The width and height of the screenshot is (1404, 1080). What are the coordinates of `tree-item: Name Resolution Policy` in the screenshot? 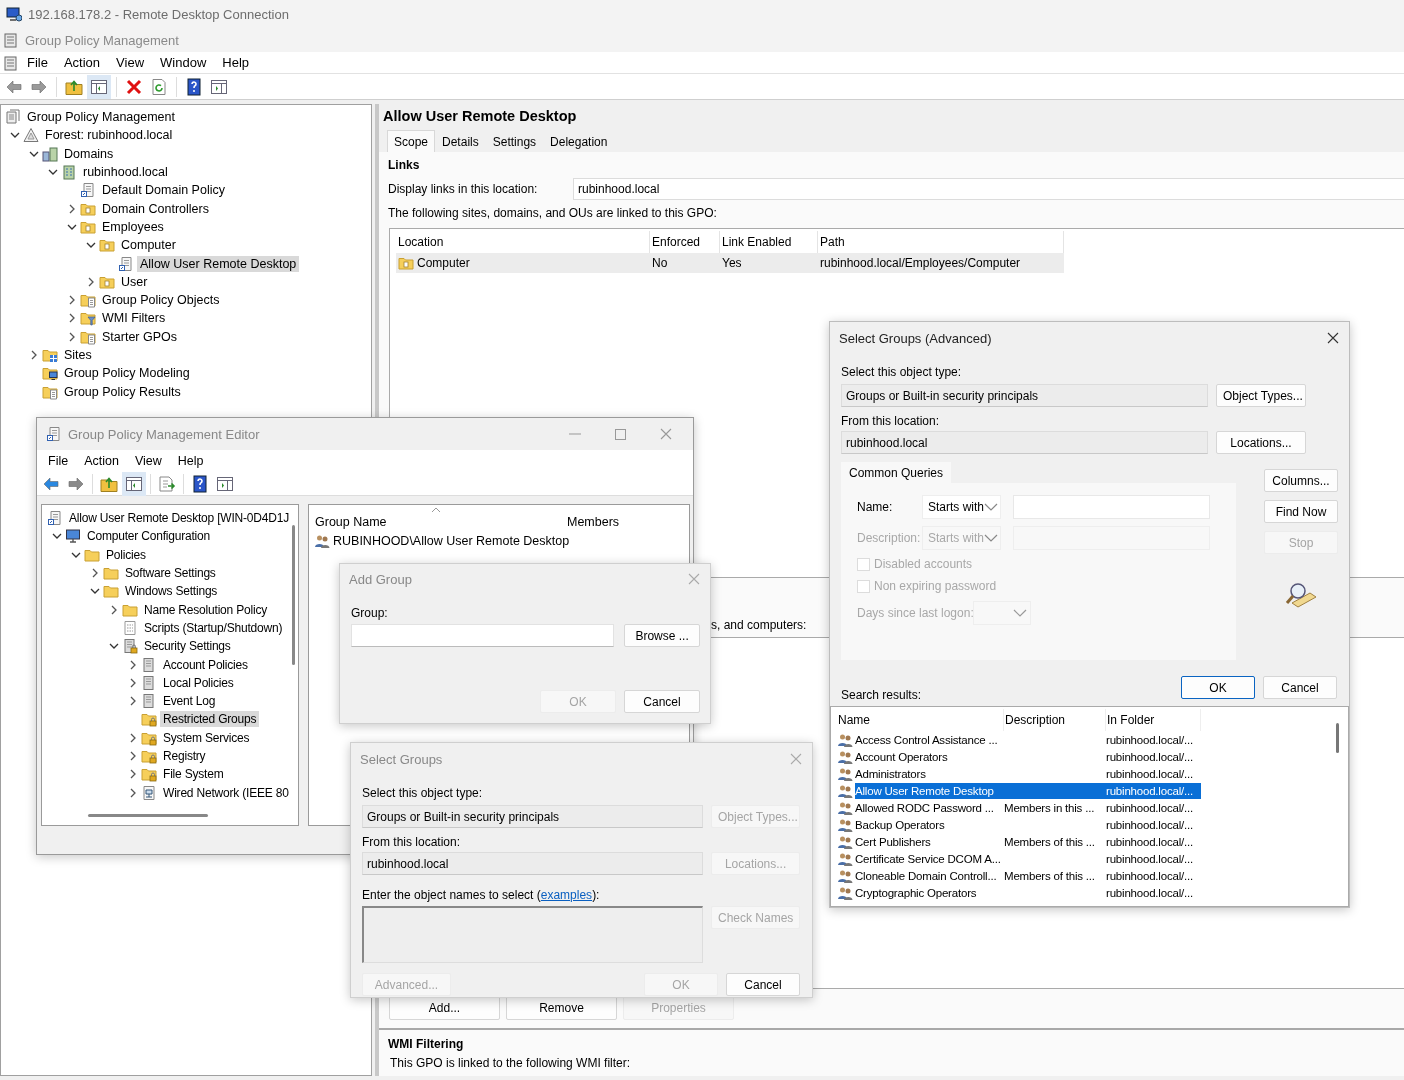 It's located at (205, 609).